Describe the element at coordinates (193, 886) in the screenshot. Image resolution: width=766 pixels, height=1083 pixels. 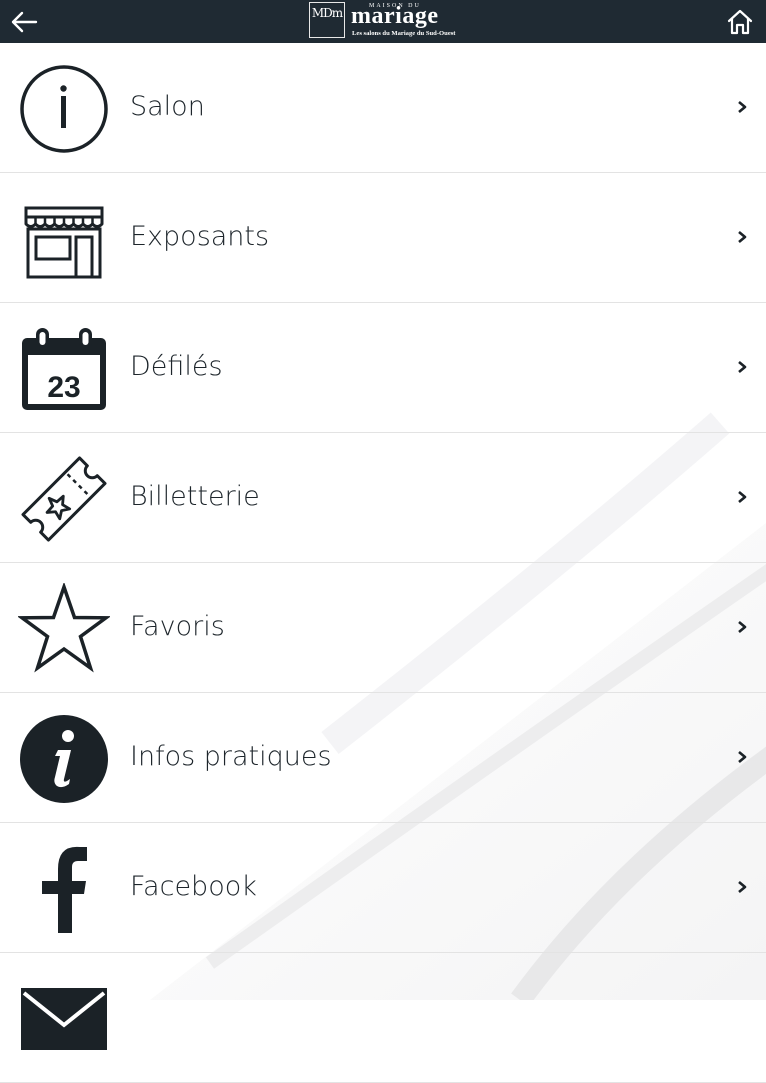
I see `menu-item-label: Facebook` at that location.